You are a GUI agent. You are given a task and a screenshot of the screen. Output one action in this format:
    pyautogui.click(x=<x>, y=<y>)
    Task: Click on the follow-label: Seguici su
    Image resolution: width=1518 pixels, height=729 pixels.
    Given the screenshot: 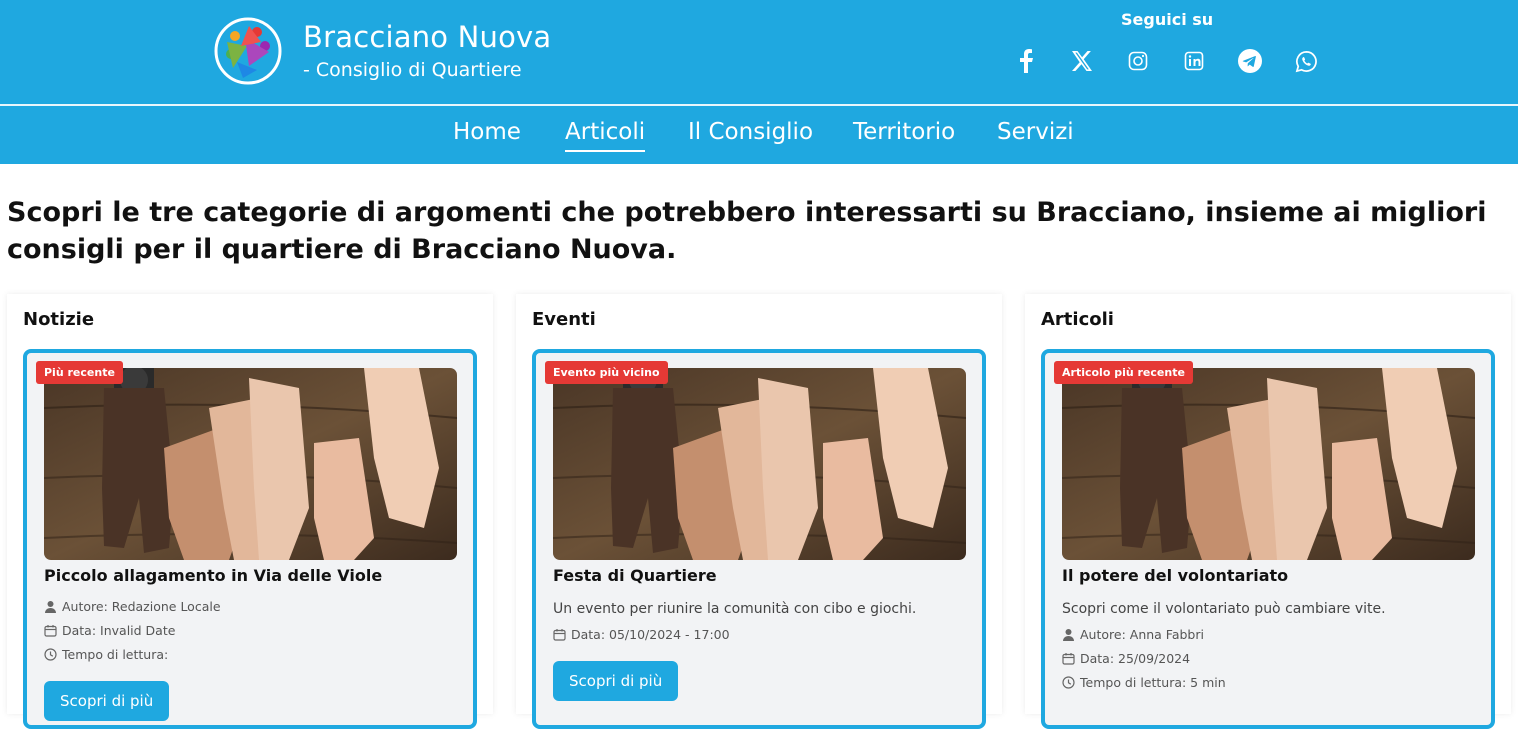 What is the action you would take?
    pyautogui.click(x=1167, y=19)
    